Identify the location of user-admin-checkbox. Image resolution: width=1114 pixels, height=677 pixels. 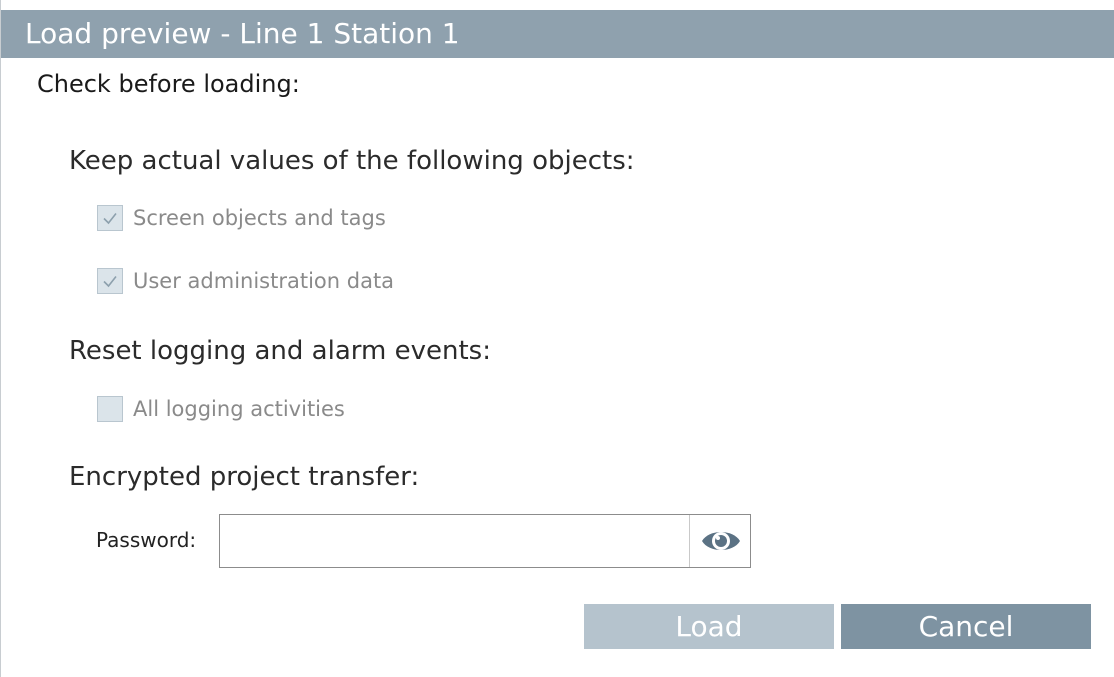
(110, 281).